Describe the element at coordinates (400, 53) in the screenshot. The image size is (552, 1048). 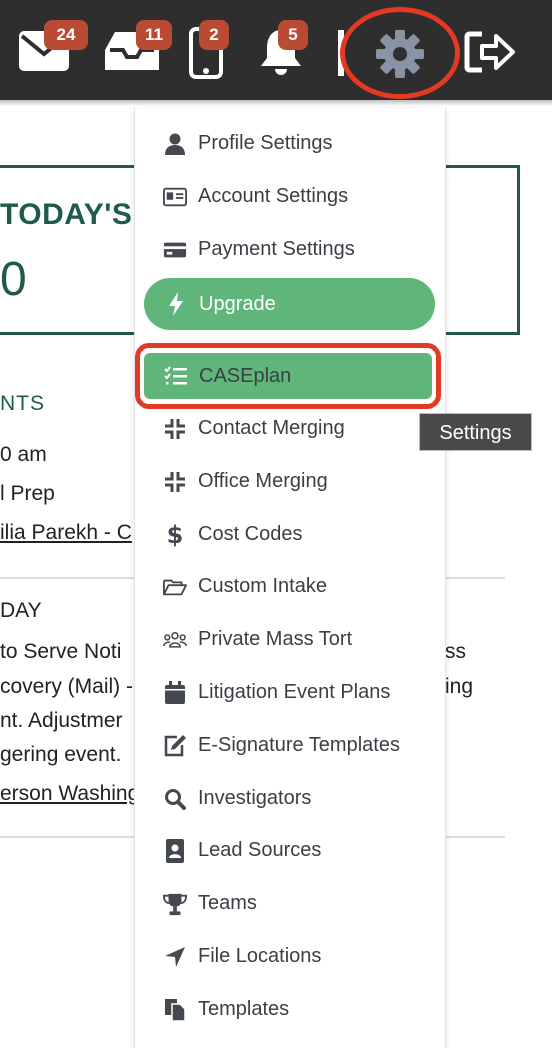
I see `gear-highlight-ring` at that location.